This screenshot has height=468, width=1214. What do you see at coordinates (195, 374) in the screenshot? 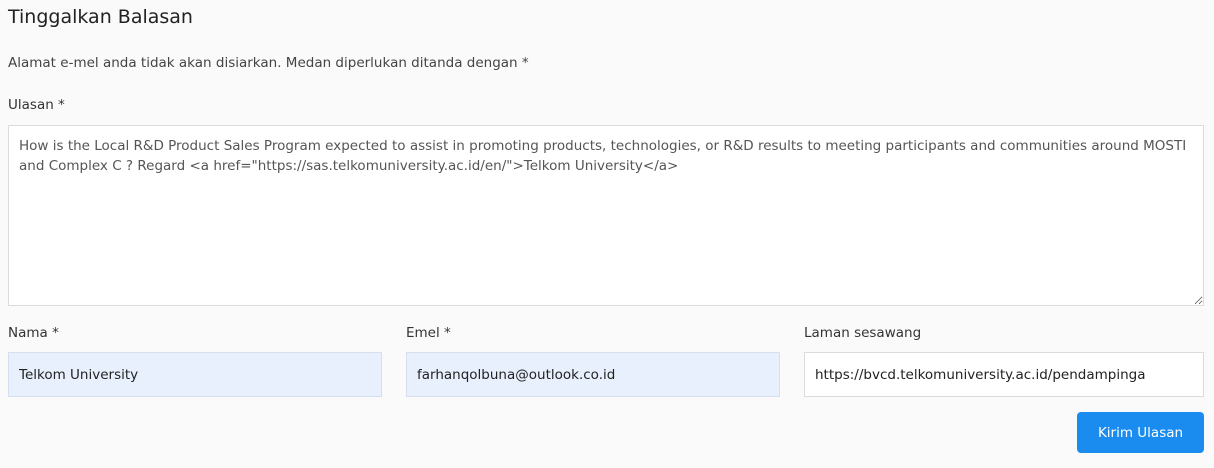
I see `name-input` at bounding box center [195, 374].